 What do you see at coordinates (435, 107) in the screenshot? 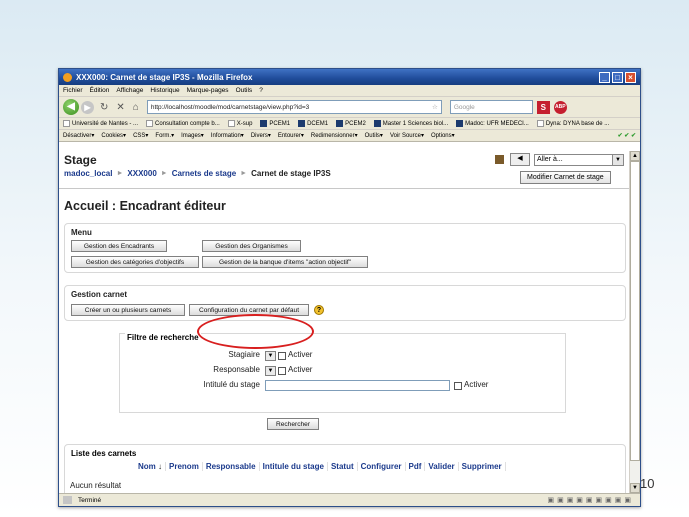
I see `bookmark-star-icon: ☆` at bounding box center [435, 107].